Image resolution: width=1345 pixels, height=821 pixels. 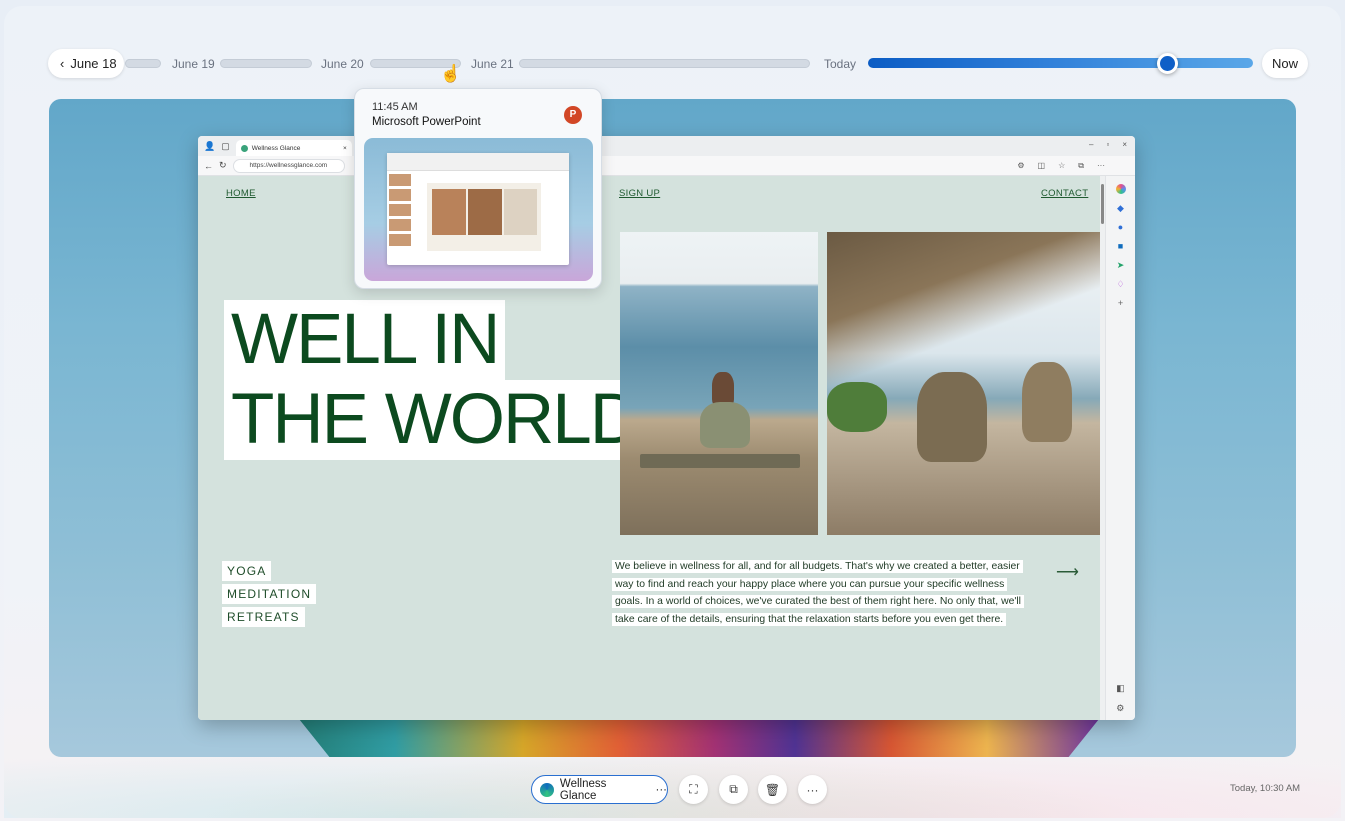 I want to click on ribbon-thumb, so click(x=478, y=162).